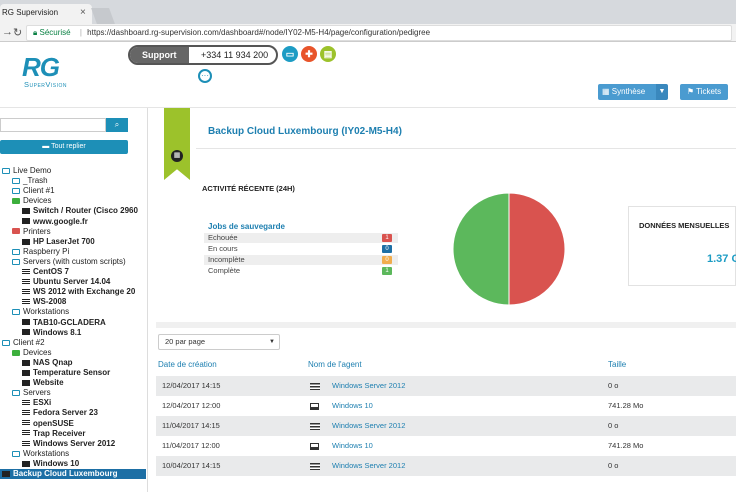 The height and width of the screenshot is (492, 736). I want to click on pc-icon-glyph, so click(314, 446).